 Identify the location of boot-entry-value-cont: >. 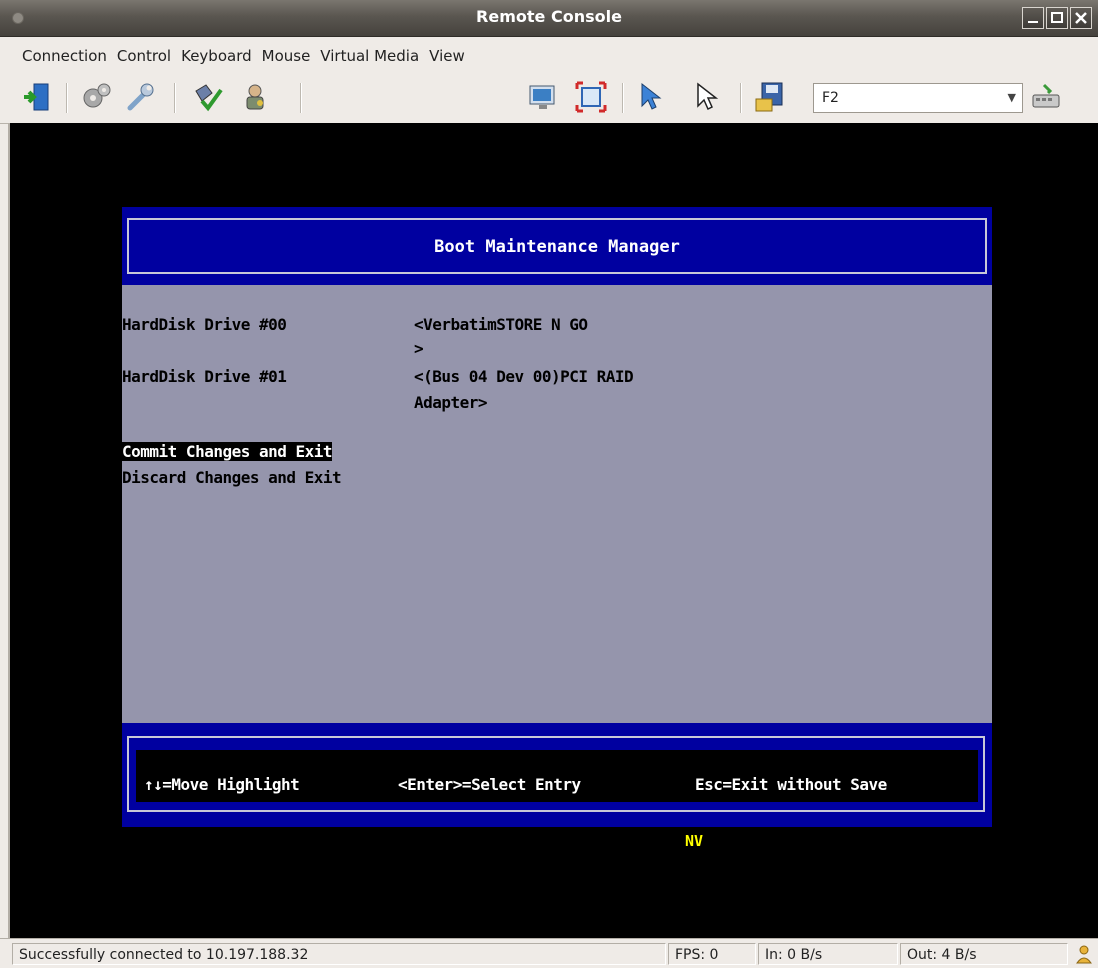
(419, 348).